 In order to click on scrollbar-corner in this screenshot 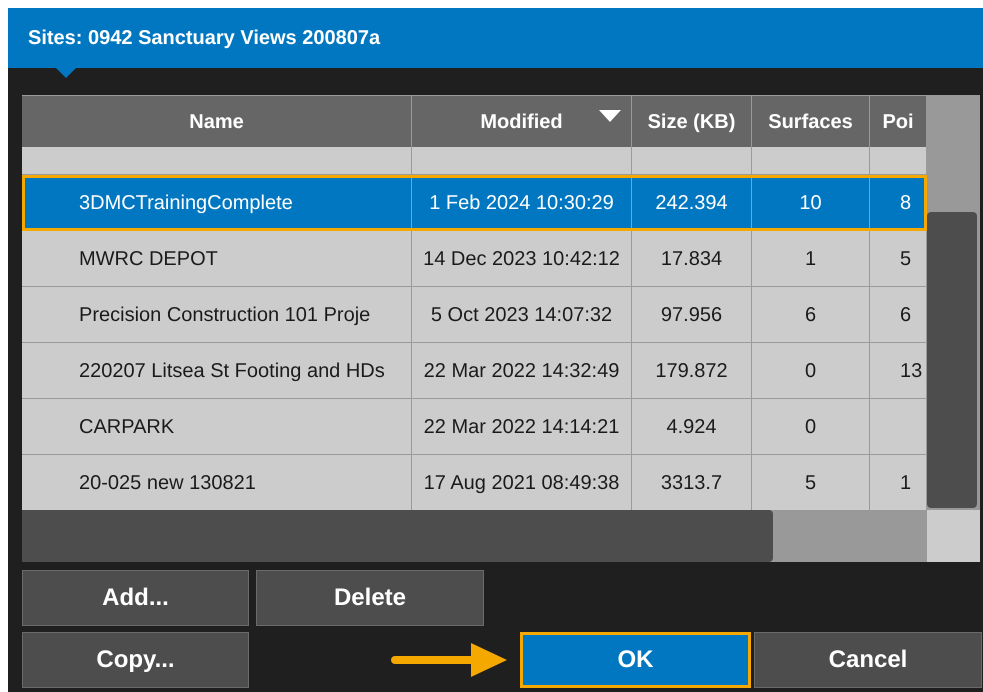, I will do `click(953, 536)`.